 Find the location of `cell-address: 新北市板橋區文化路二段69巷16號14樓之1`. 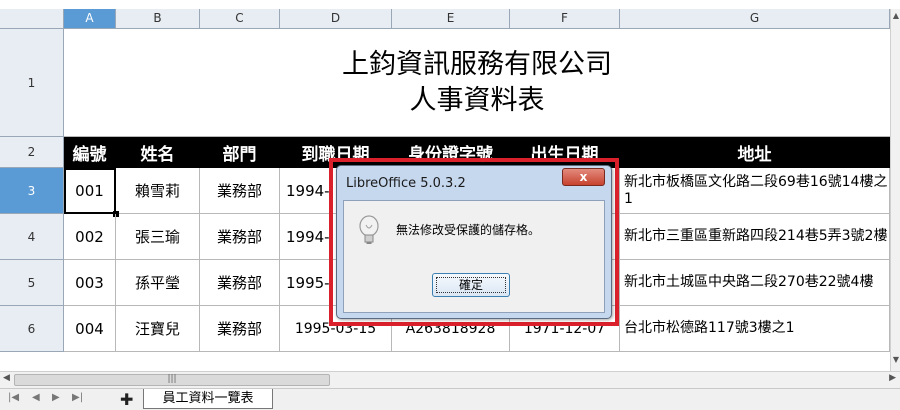

cell-address: 新北市板橋區文化路二段69巷16號14樓之1 is located at coordinates (755, 191).